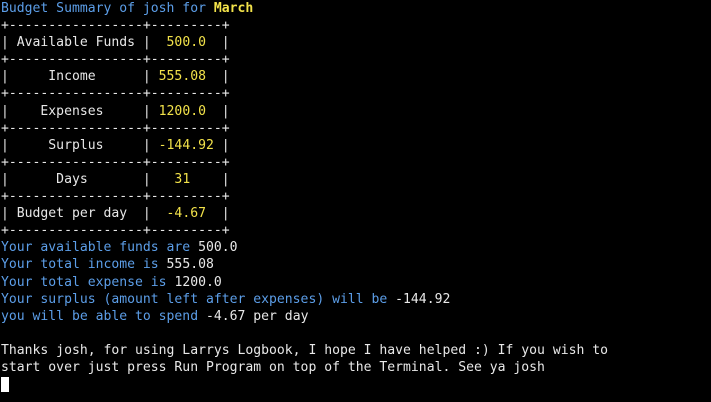 The image size is (711, 402). Describe the element at coordinates (76, 111) in the screenshot. I see `row-label: | Expenses |` at that location.